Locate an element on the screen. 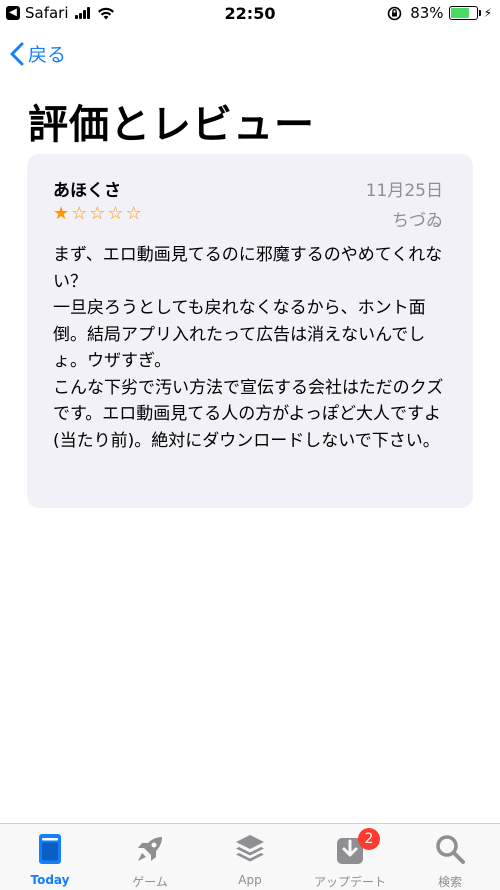 Image resolution: width=500 pixels, height=890 pixels. status-bar-right: 83% ⚡ is located at coordinates (439, 13).